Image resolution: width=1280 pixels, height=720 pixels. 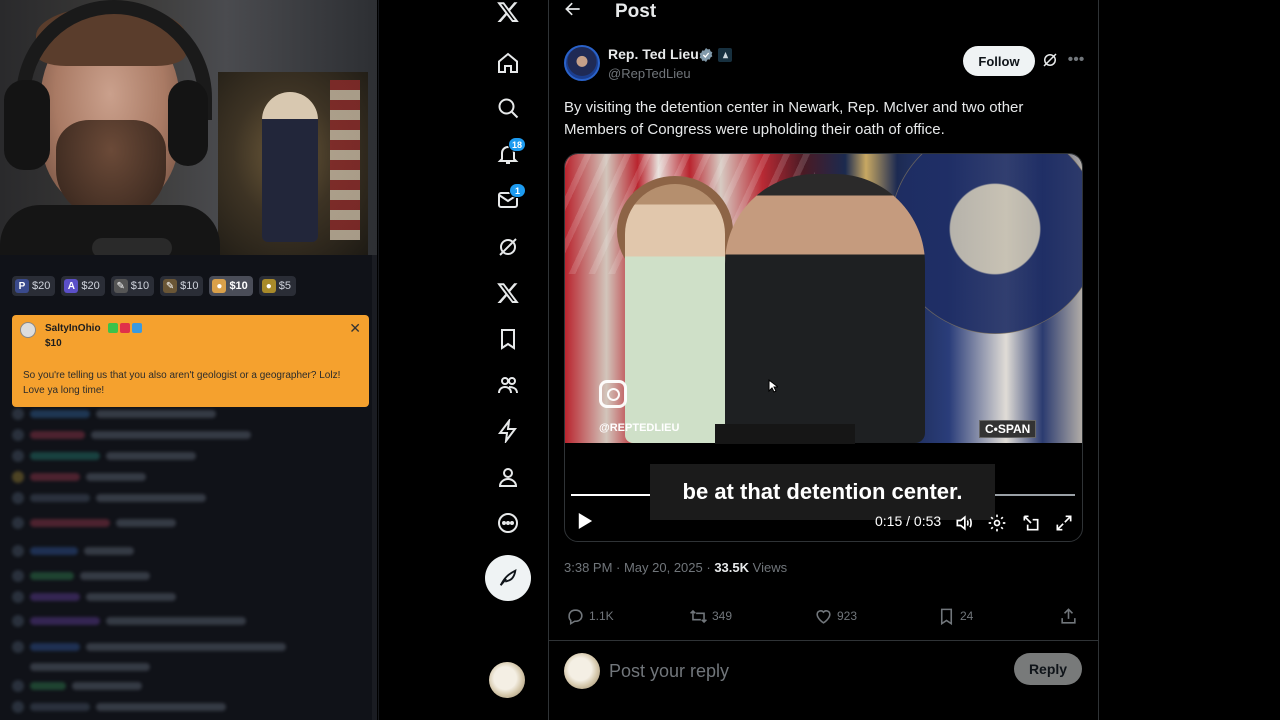 I want to click on reply-action: 1.1K, so click(x=590, y=616).